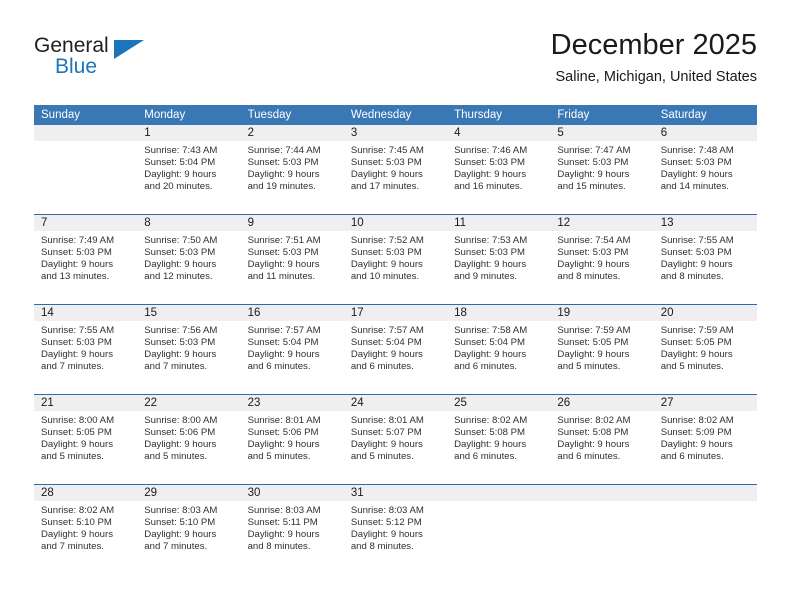 This screenshot has height=612, width=792. Describe the element at coordinates (189, 493) in the screenshot. I see `day-number: 29` at that location.